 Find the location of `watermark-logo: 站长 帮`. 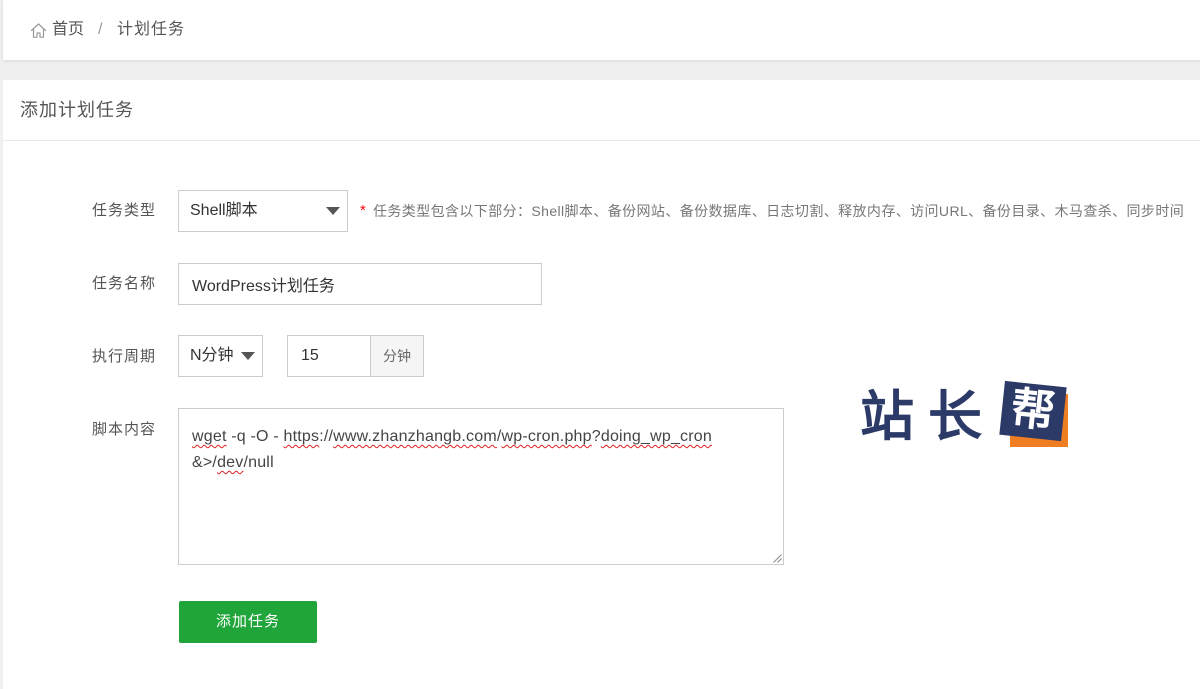

watermark-logo: 站长 帮 is located at coordinates (966, 416).